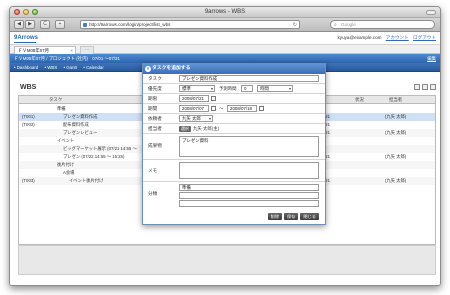 The width and height of the screenshot is (450, 295). Describe the element at coordinates (28, 116) in the screenshot. I see `row-id: (T001)` at that location.